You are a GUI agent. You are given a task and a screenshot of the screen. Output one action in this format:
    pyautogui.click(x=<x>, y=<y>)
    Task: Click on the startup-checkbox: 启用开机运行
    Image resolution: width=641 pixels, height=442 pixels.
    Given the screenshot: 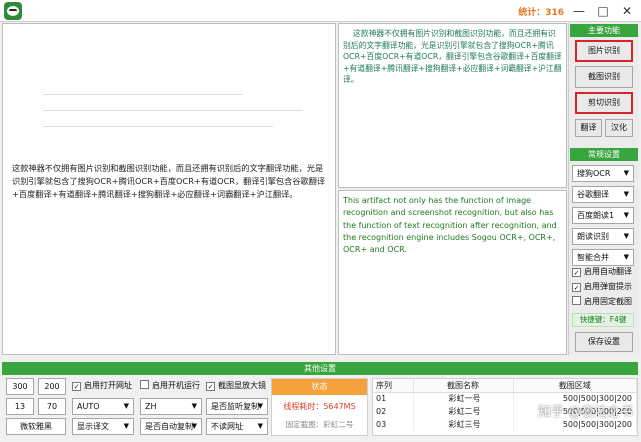 What is the action you would take?
    pyautogui.click(x=175, y=386)
    